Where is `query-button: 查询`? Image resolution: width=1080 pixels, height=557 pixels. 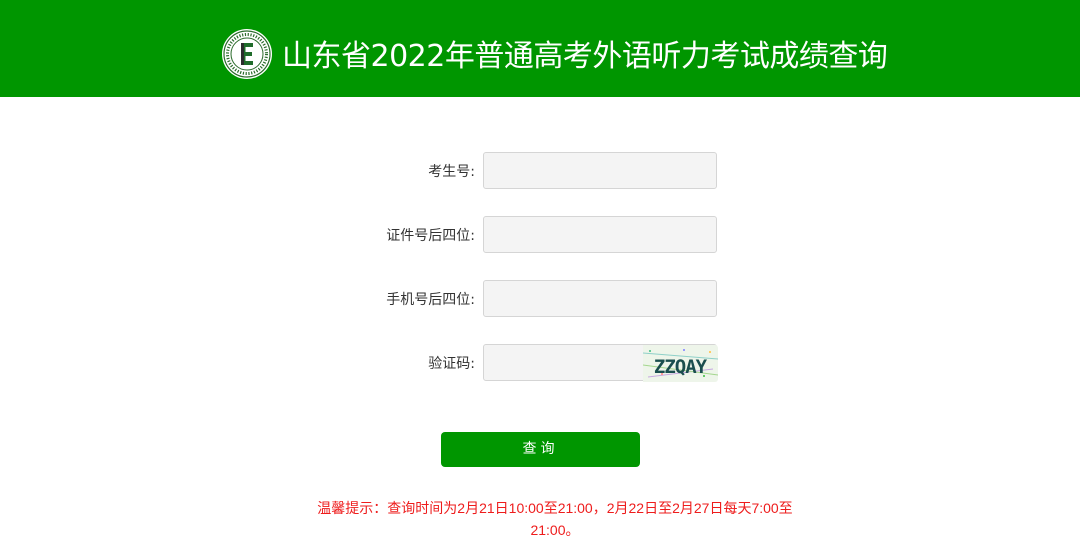 query-button: 查询 is located at coordinates (540, 449).